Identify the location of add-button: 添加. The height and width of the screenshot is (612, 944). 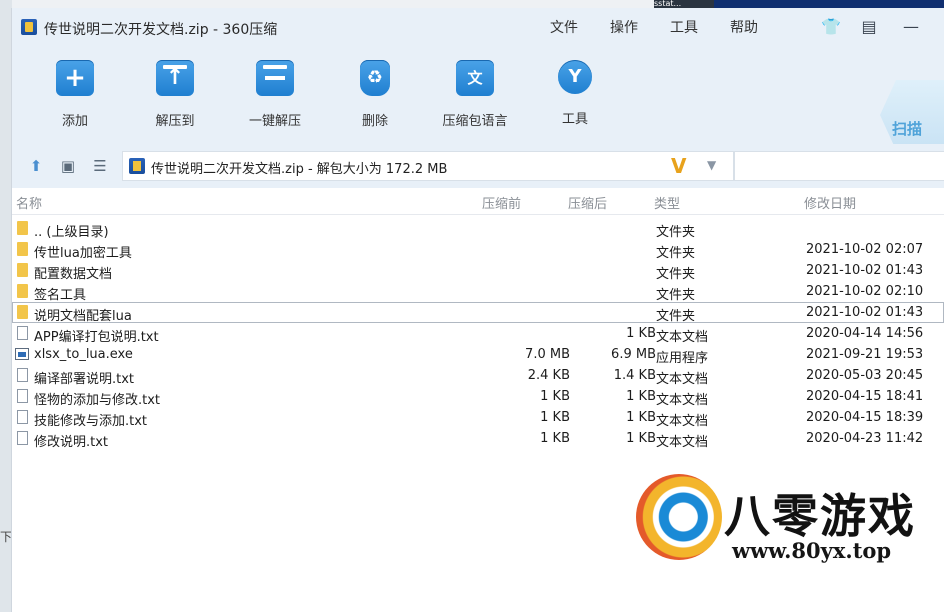
(75, 94).